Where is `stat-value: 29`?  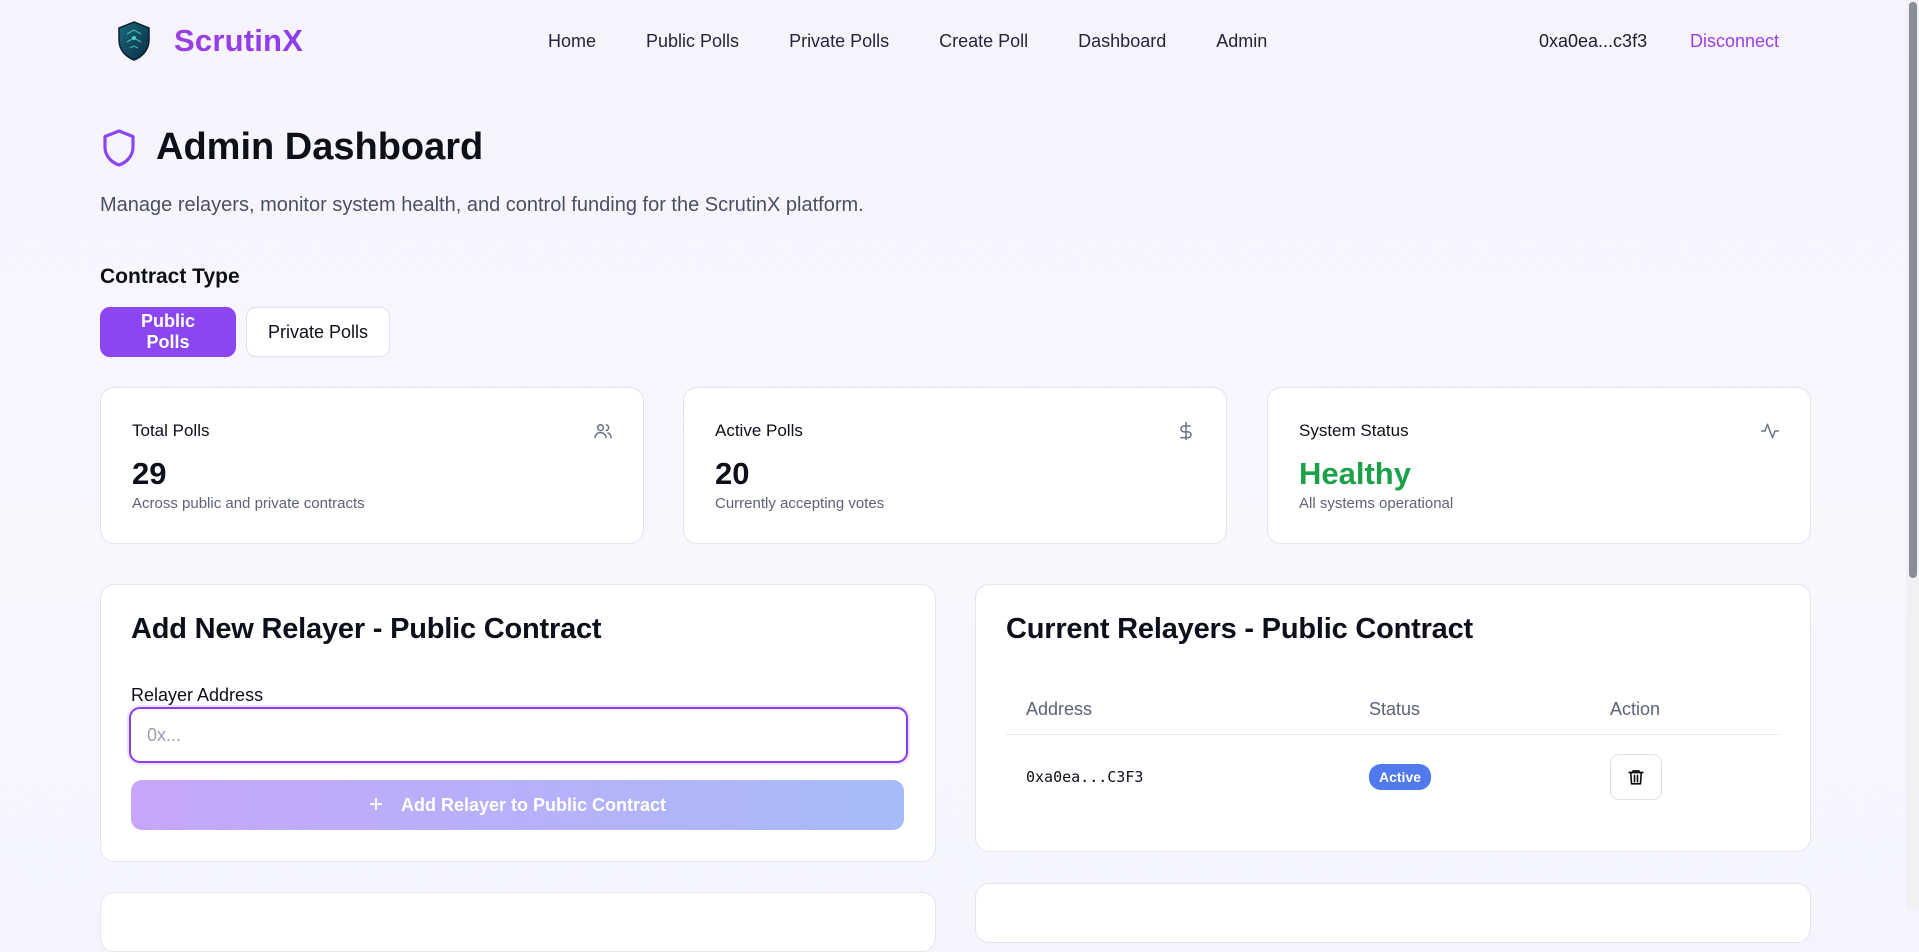 stat-value: 29 is located at coordinates (149, 473).